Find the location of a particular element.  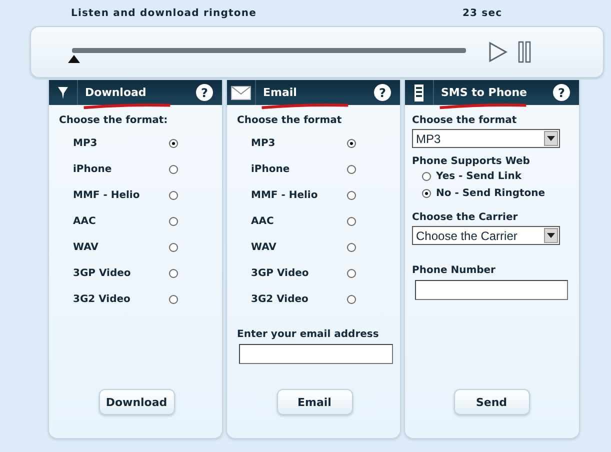

field-label: Phone Supports Web is located at coordinates (471, 162).